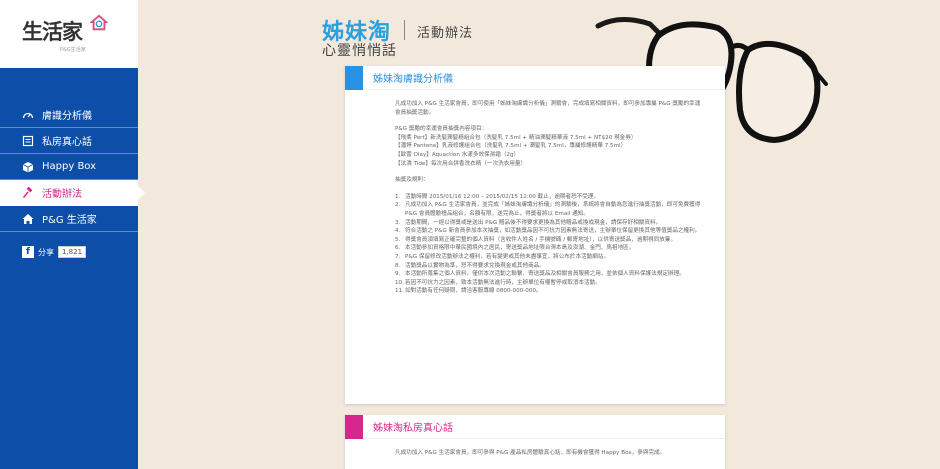 The image size is (940, 469). Describe the element at coordinates (359, 51) in the screenshot. I see `brand-subtitle: 心靈悄悄話` at that location.